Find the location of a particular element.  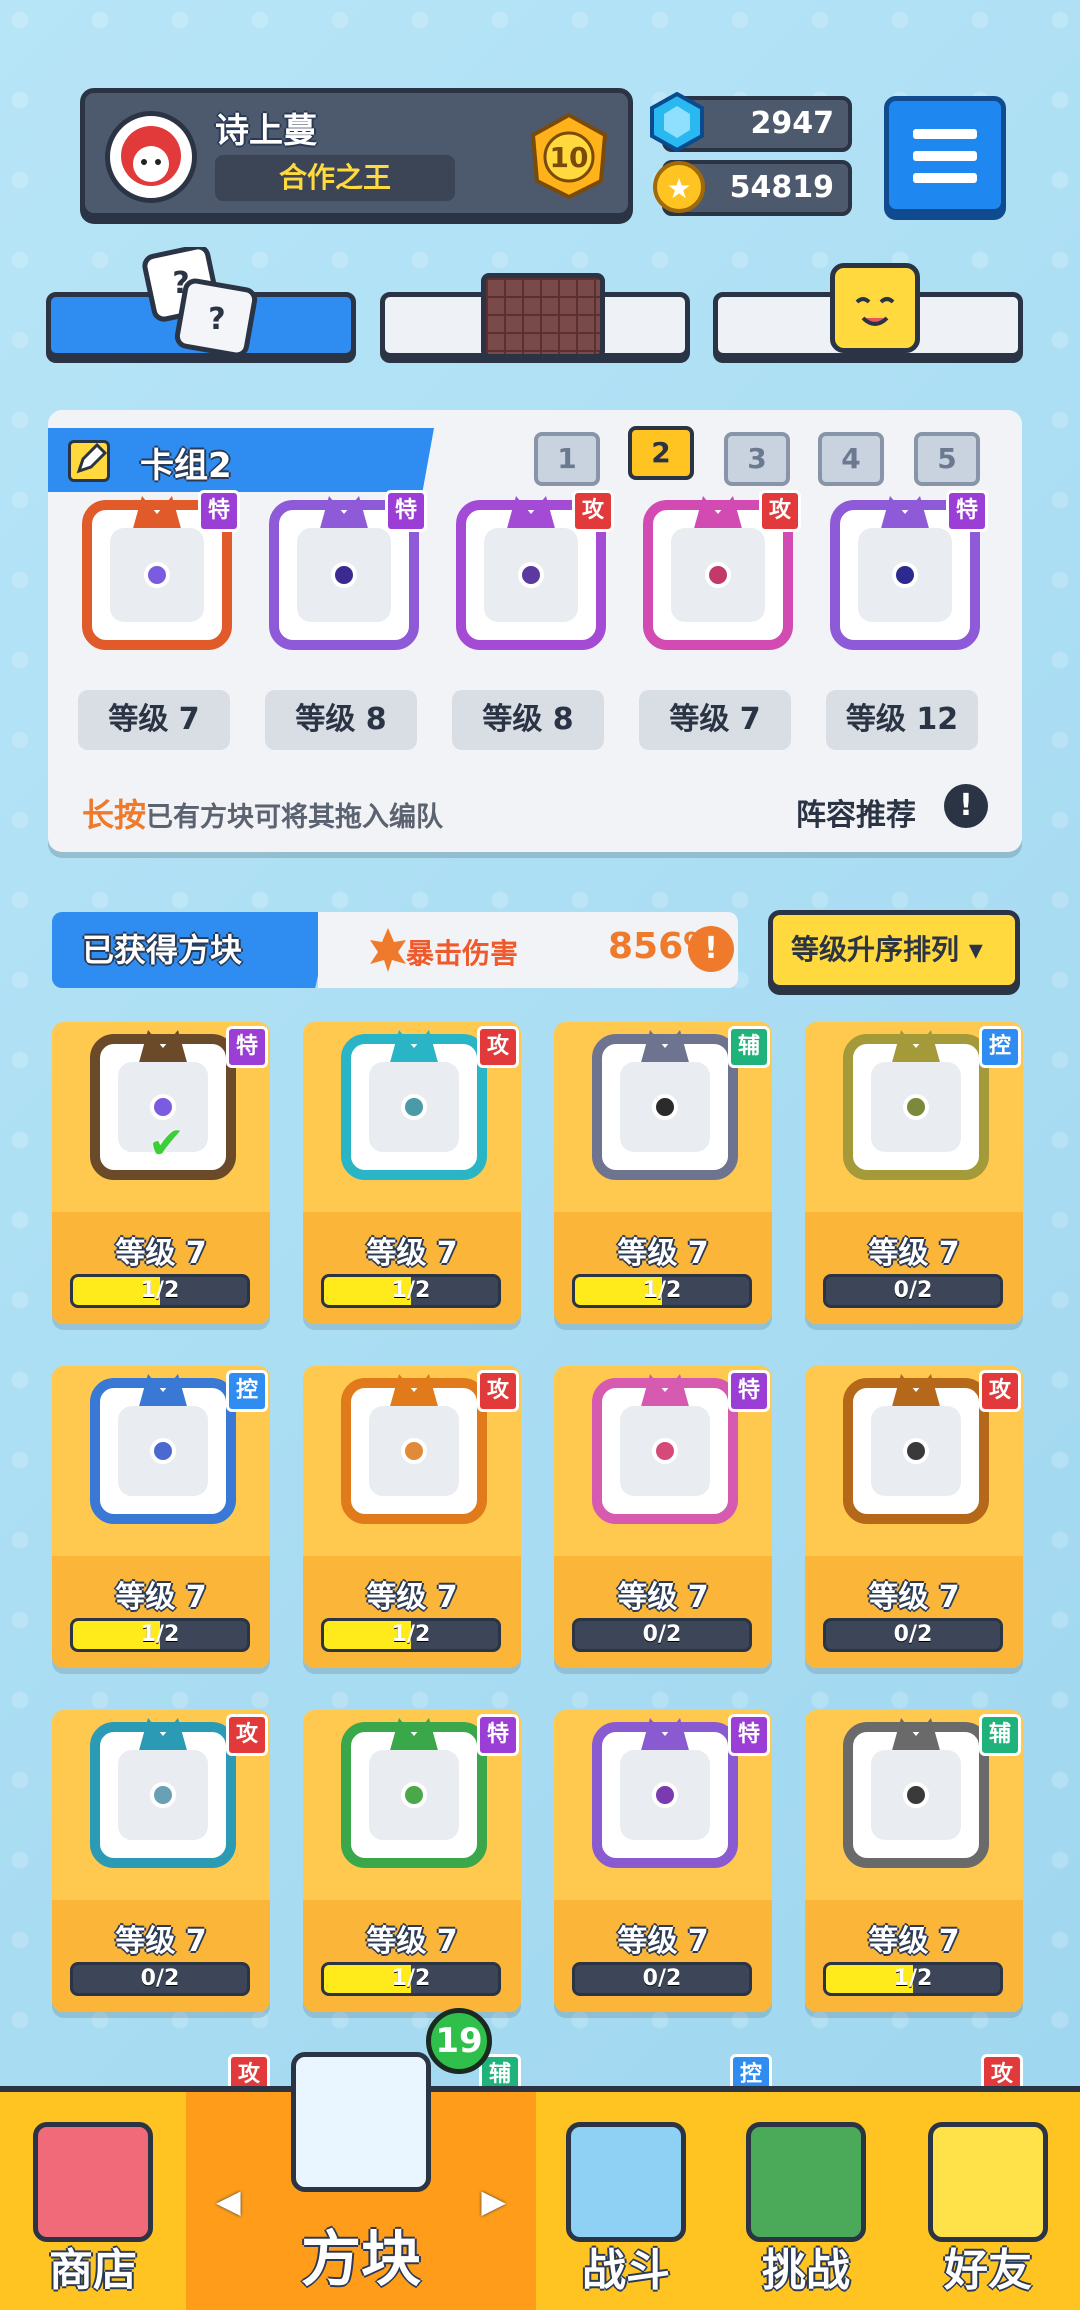

deck-title-bar: 卡组2 is located at coordinates (241, 460).